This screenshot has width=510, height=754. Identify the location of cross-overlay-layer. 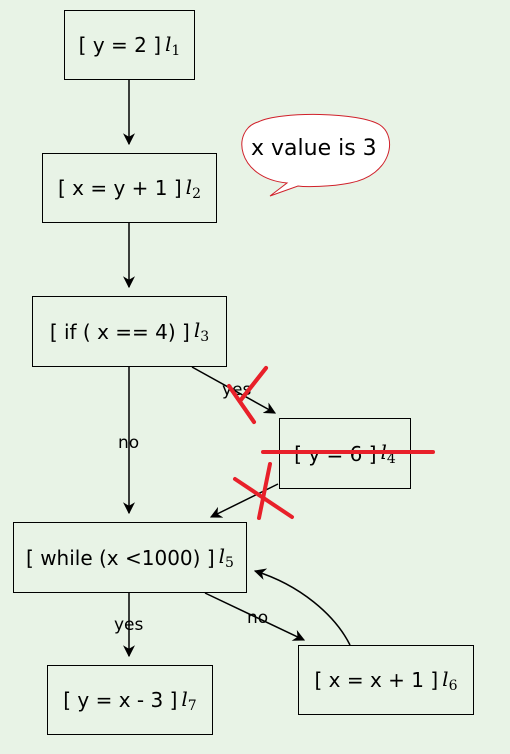
(247, 395).